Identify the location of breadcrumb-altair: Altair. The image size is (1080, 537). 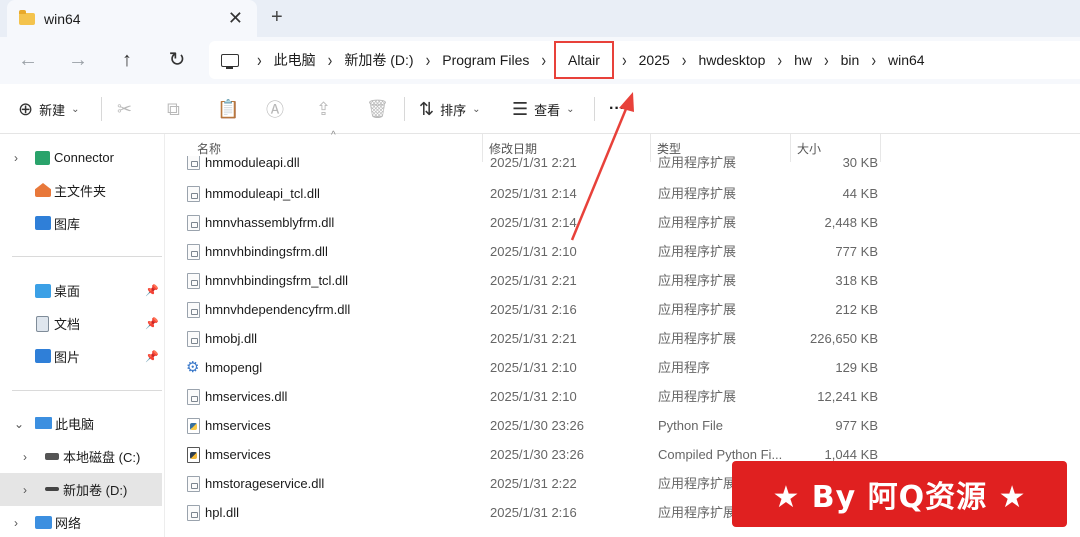
(584, 60).